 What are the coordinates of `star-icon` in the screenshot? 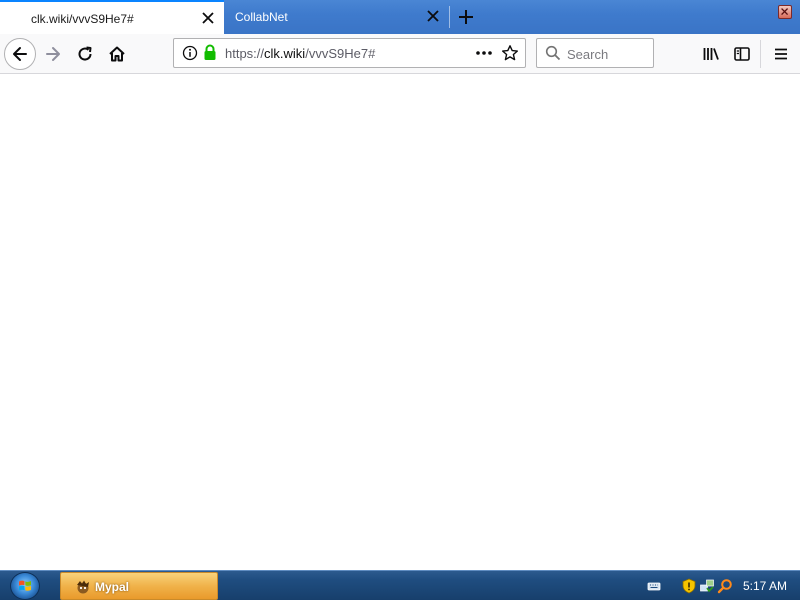 It's located at (510, 53).